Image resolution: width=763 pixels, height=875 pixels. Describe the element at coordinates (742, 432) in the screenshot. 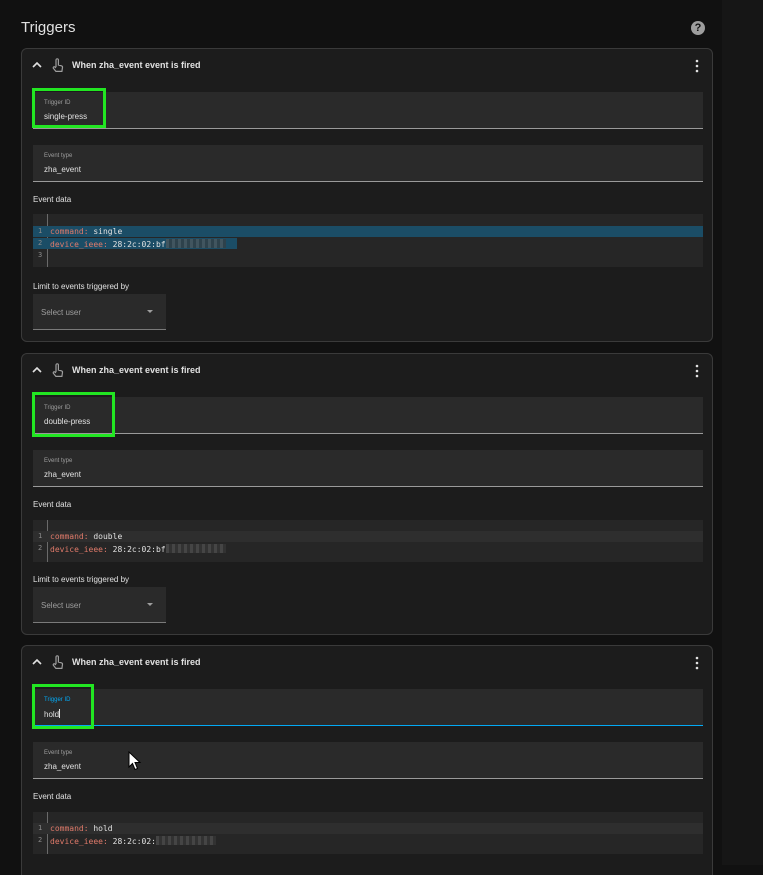

I see `scroll-gutter` at that location.